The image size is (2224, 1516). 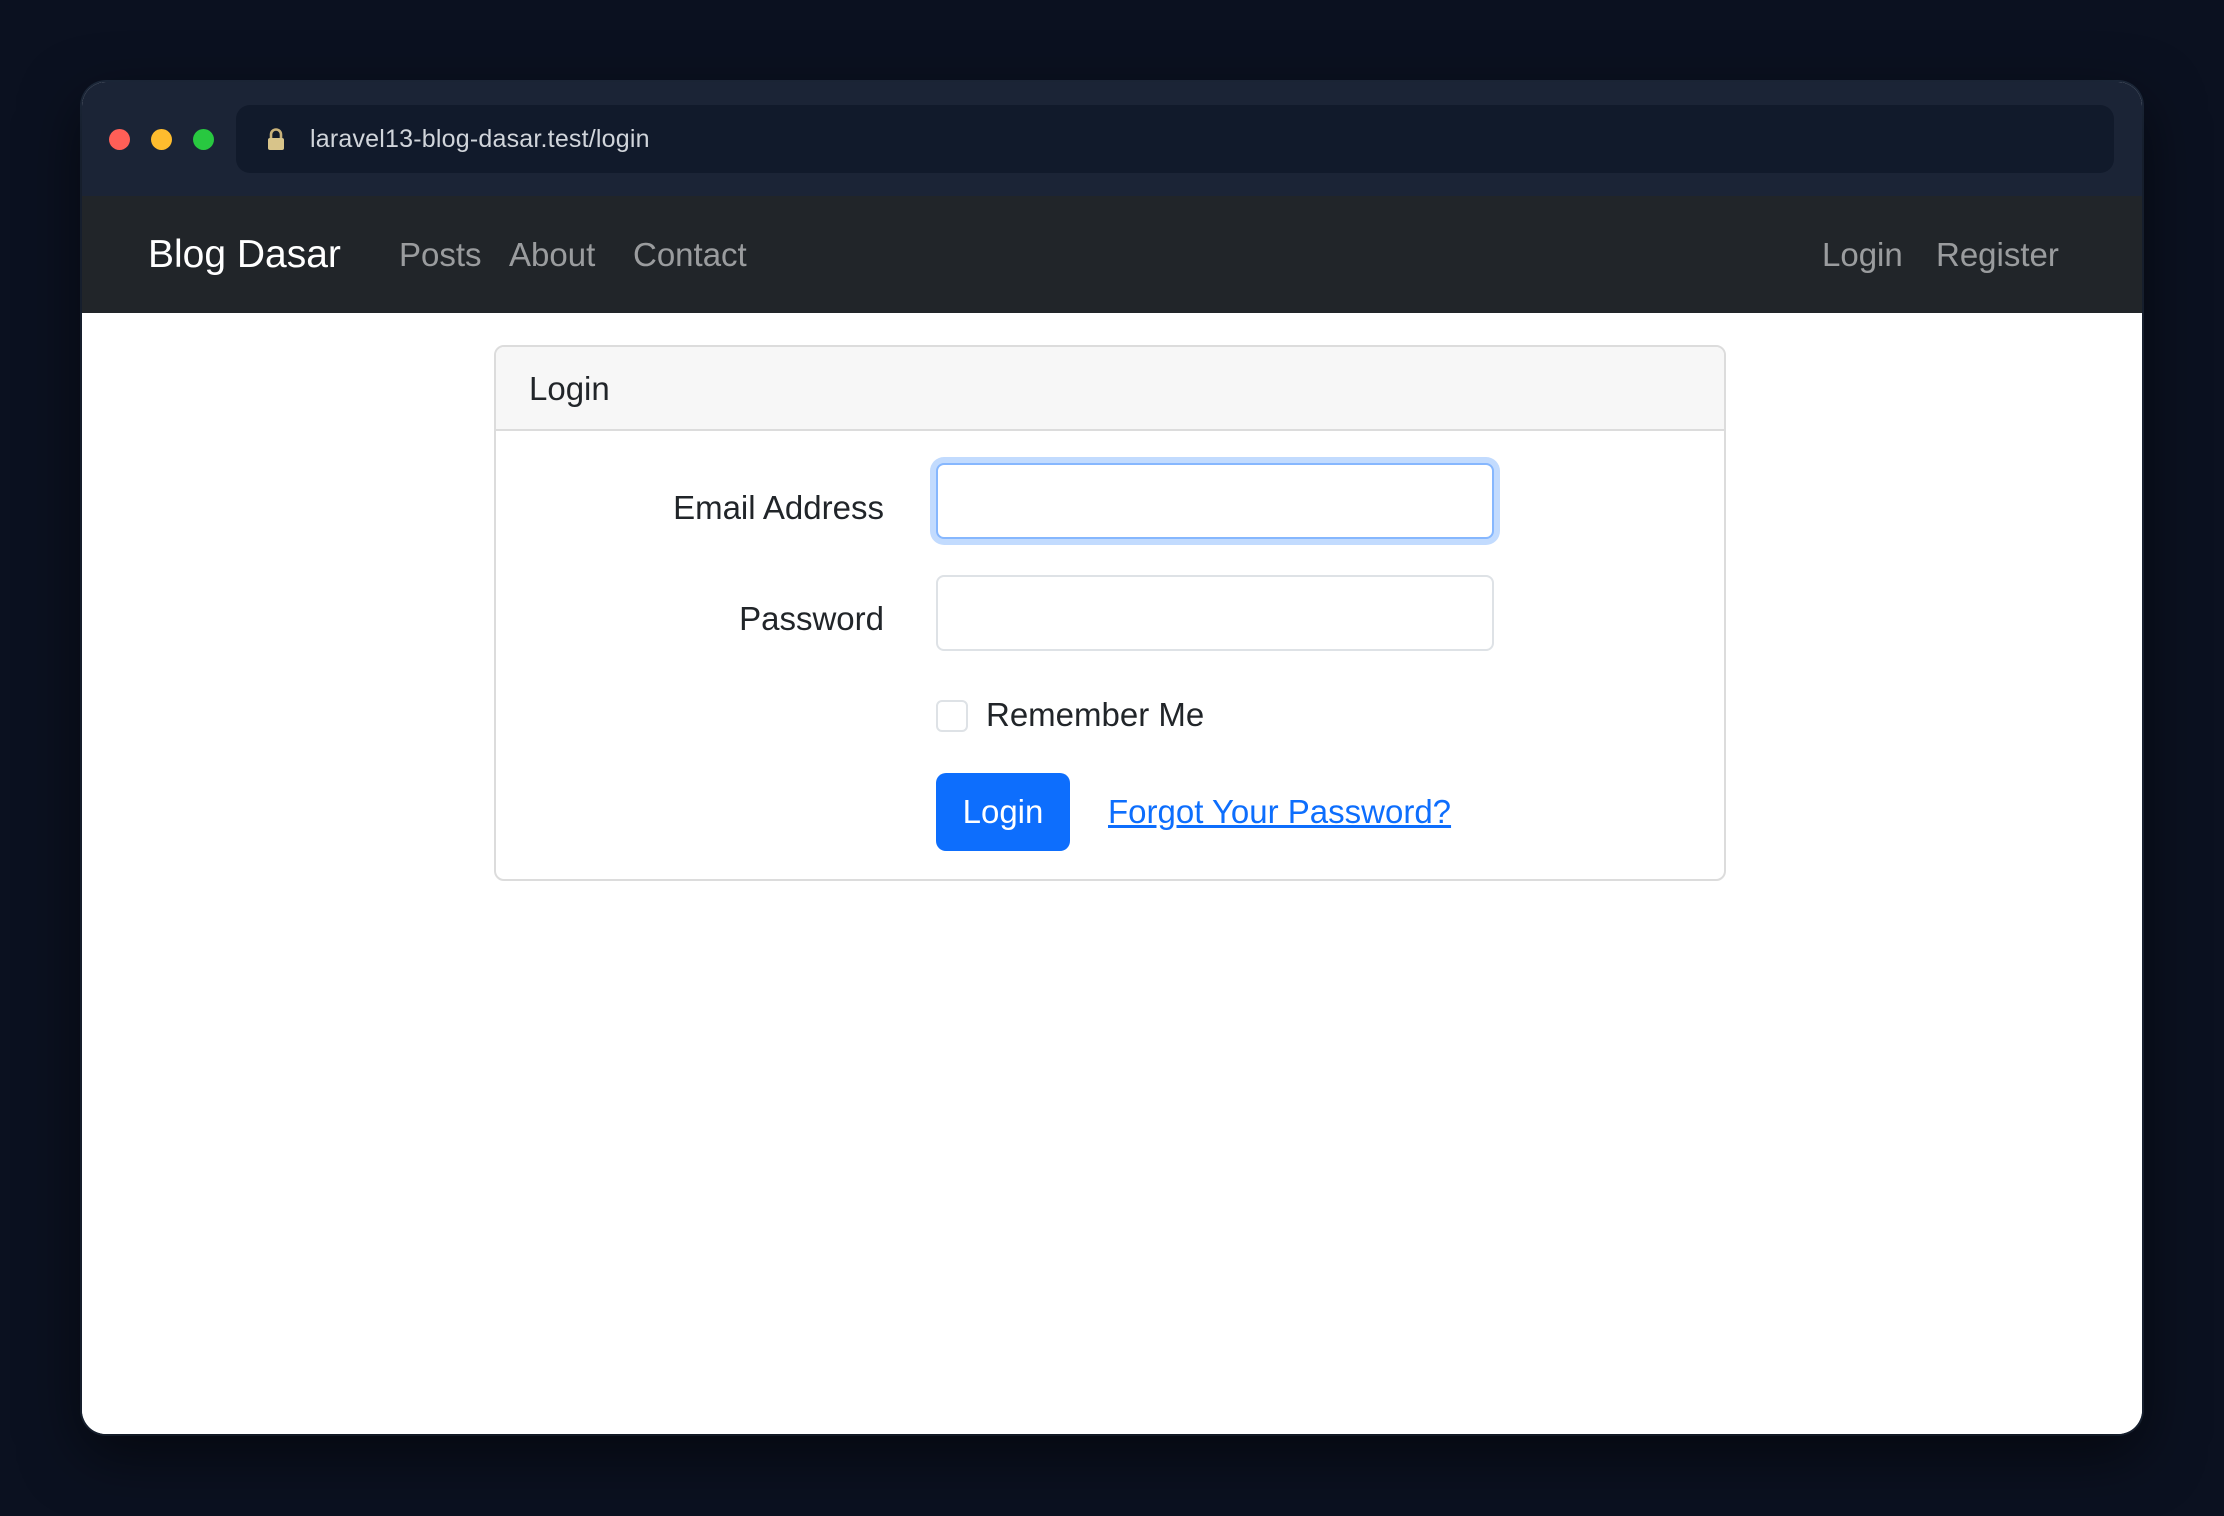 What do you see at coordinates (952, 716) in the screenshot?
I see `remember-me-checkbox` at bounding box center [952, 716].